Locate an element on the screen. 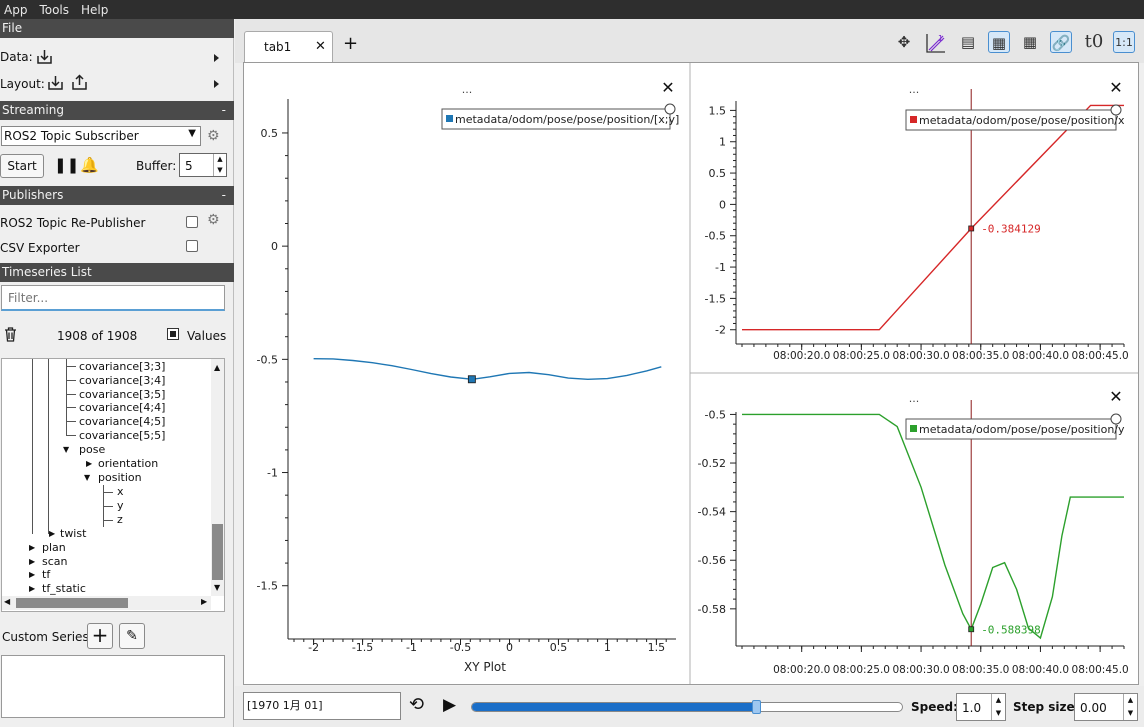 The width and height of the screenshot is (1144, 727). csv-exporter-checkbox is located at coordinates (192, 246).